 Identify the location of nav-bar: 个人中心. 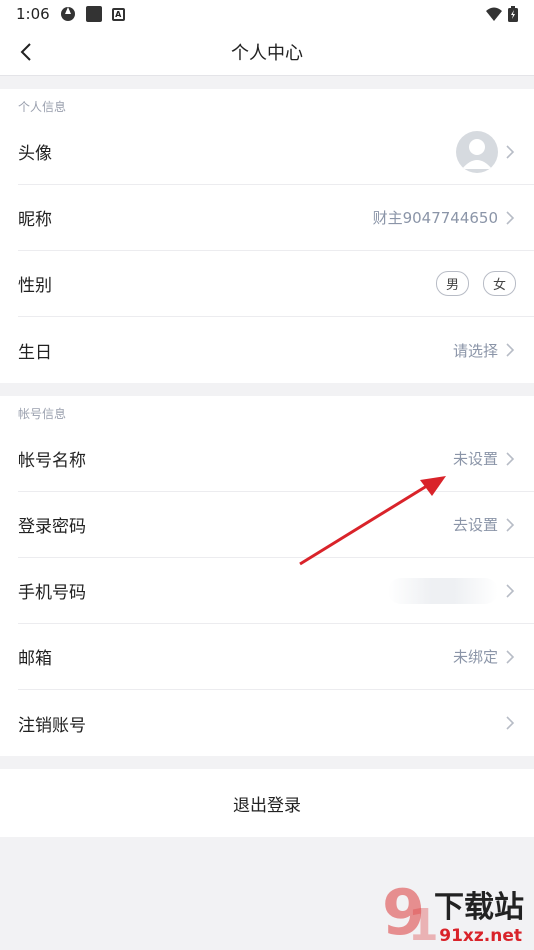
(267, 52).